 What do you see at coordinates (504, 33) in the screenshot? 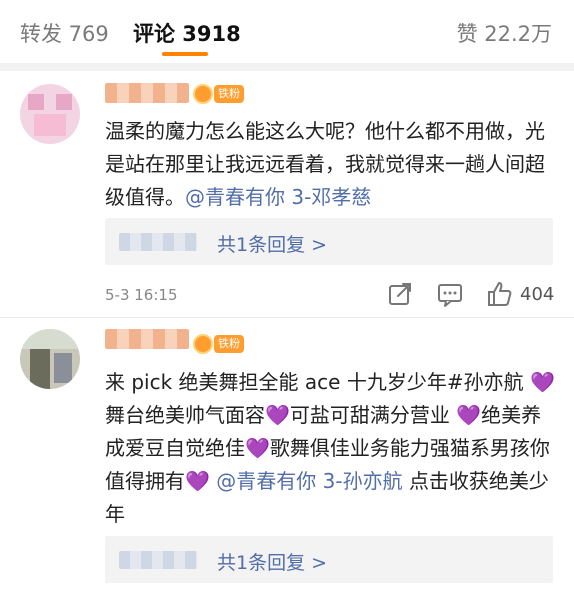
I see `tab-likes: 赞 22.2万` at bounding box center [504, 33].